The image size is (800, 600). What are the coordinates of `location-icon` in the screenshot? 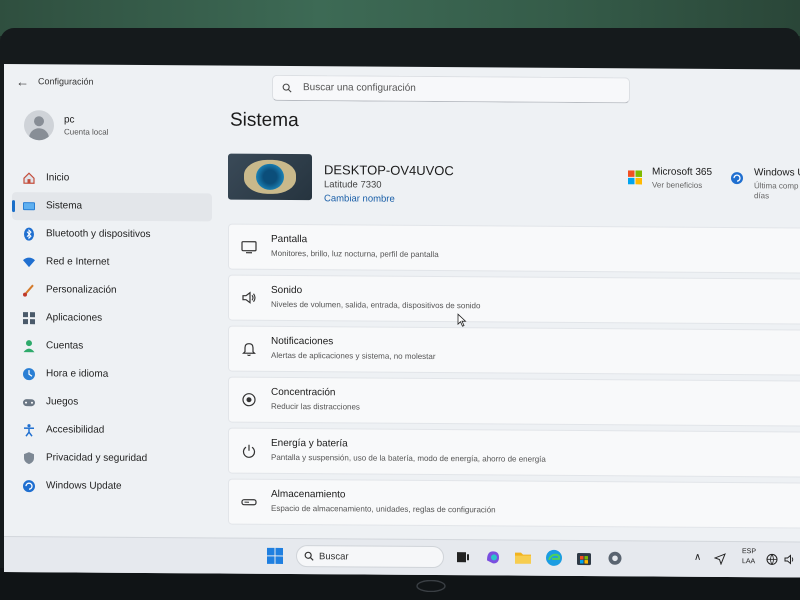 It's located at (720, 559).